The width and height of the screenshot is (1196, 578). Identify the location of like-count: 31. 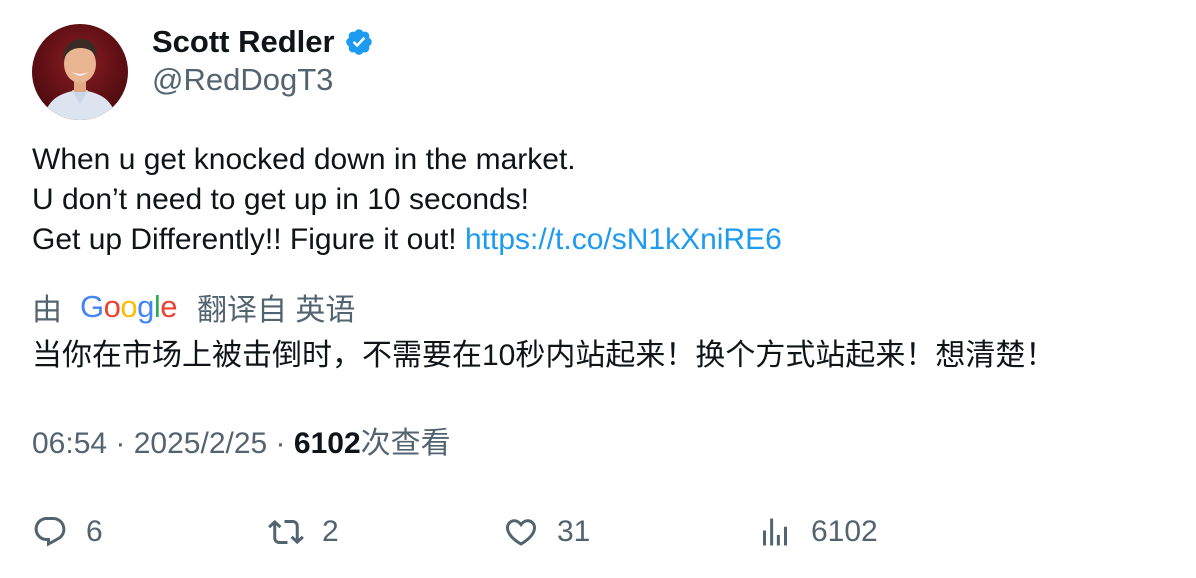
(574, 531).